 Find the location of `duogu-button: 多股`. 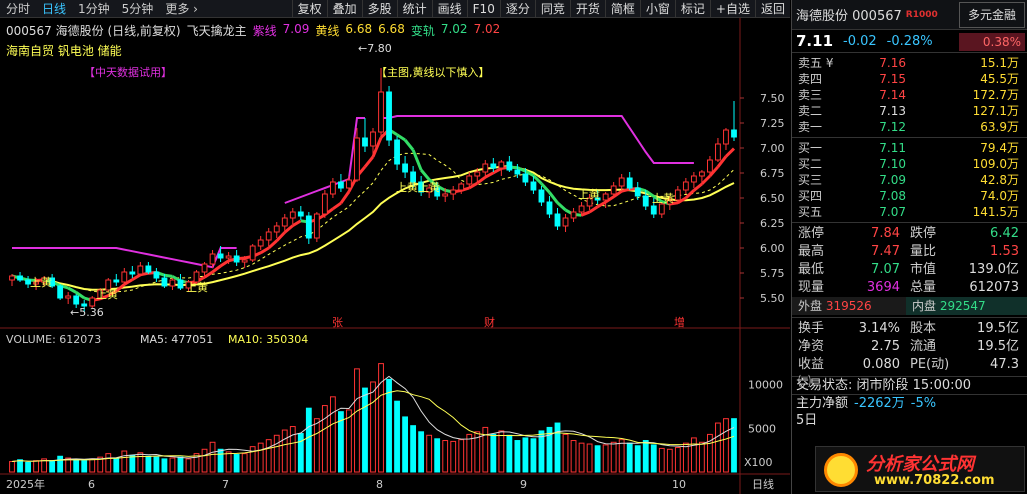

duogu-button: 多股 is located at coordinates (379, 9).